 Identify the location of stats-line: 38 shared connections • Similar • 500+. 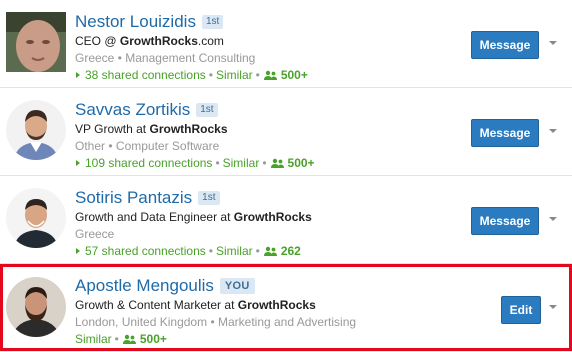
(191, 75).